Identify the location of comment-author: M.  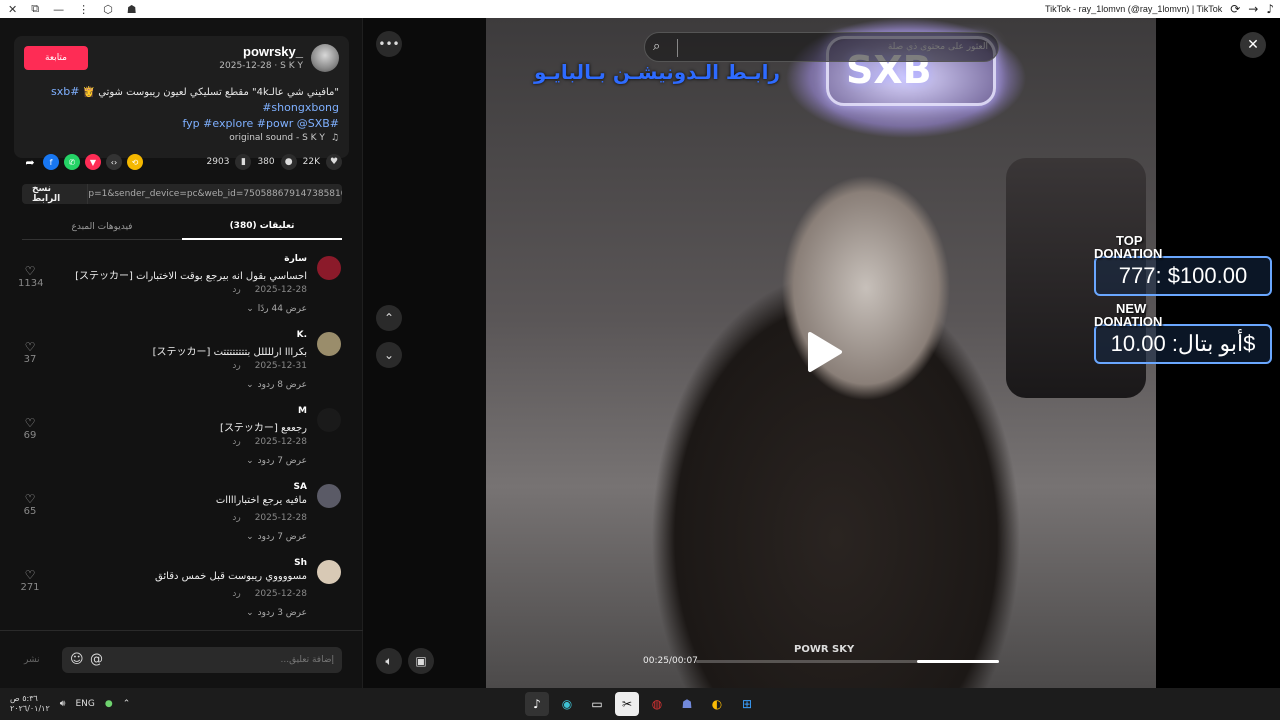
(302, 411).